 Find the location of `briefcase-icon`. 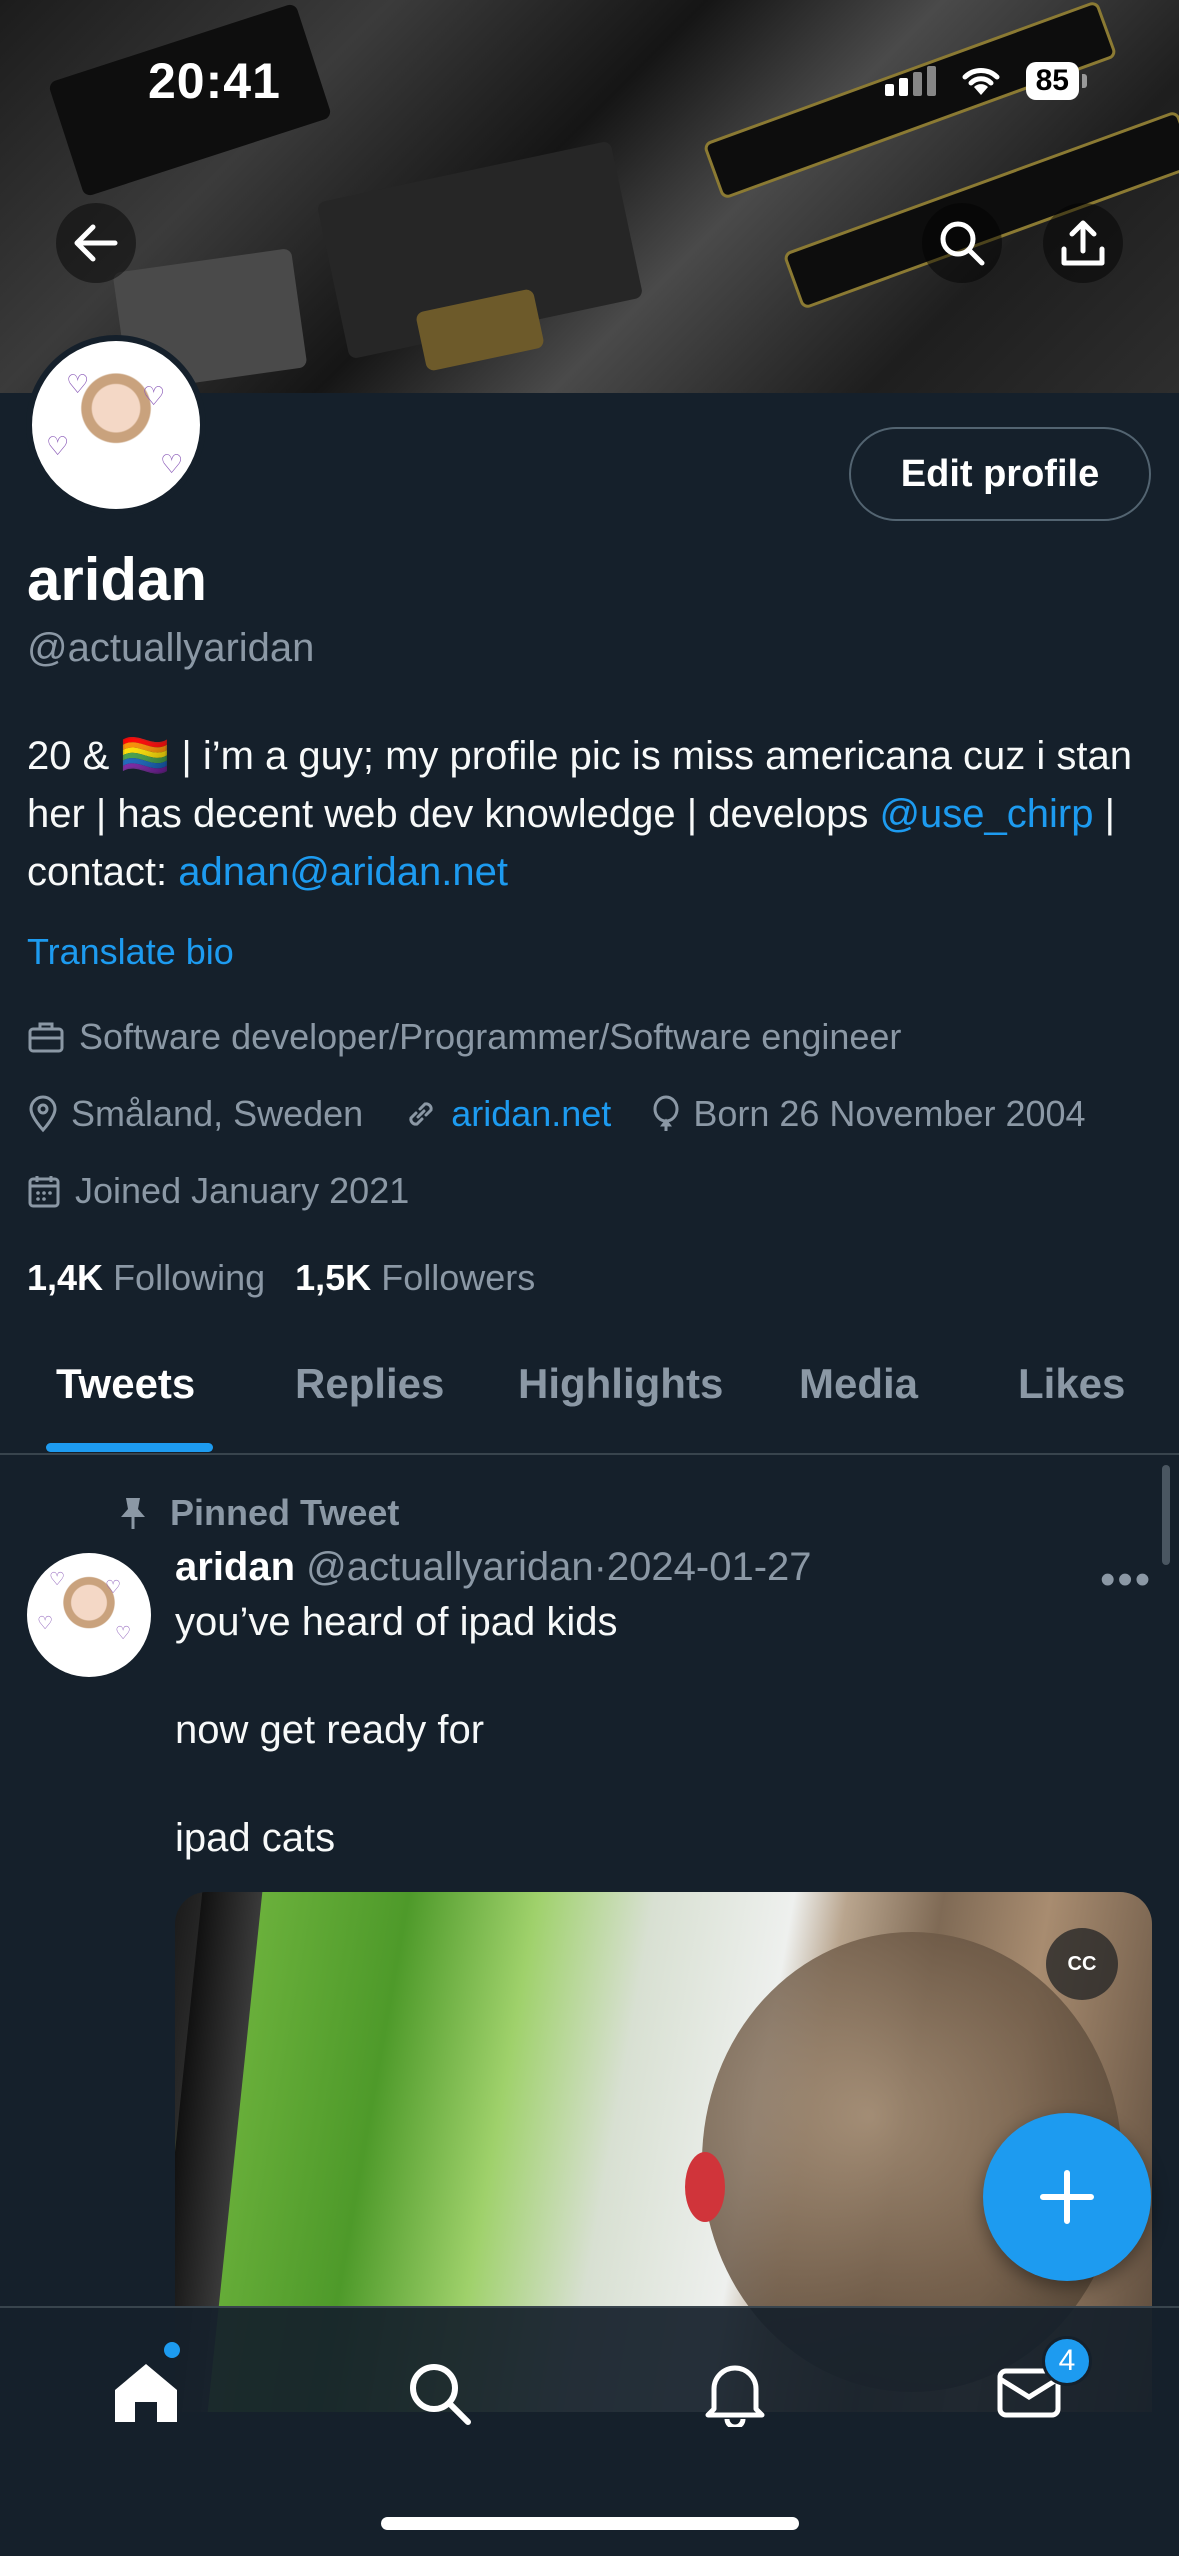

briefcase-icon is located at coordinates (46, 1037).